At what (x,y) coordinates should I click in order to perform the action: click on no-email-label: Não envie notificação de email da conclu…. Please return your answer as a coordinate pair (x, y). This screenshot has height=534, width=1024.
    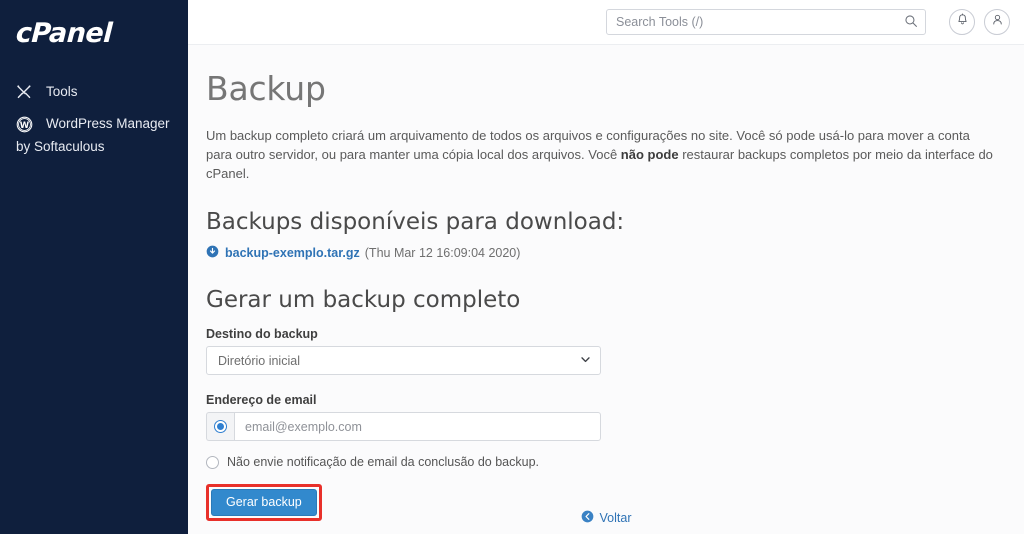
    Looking at the image, I should click on (383, 462).